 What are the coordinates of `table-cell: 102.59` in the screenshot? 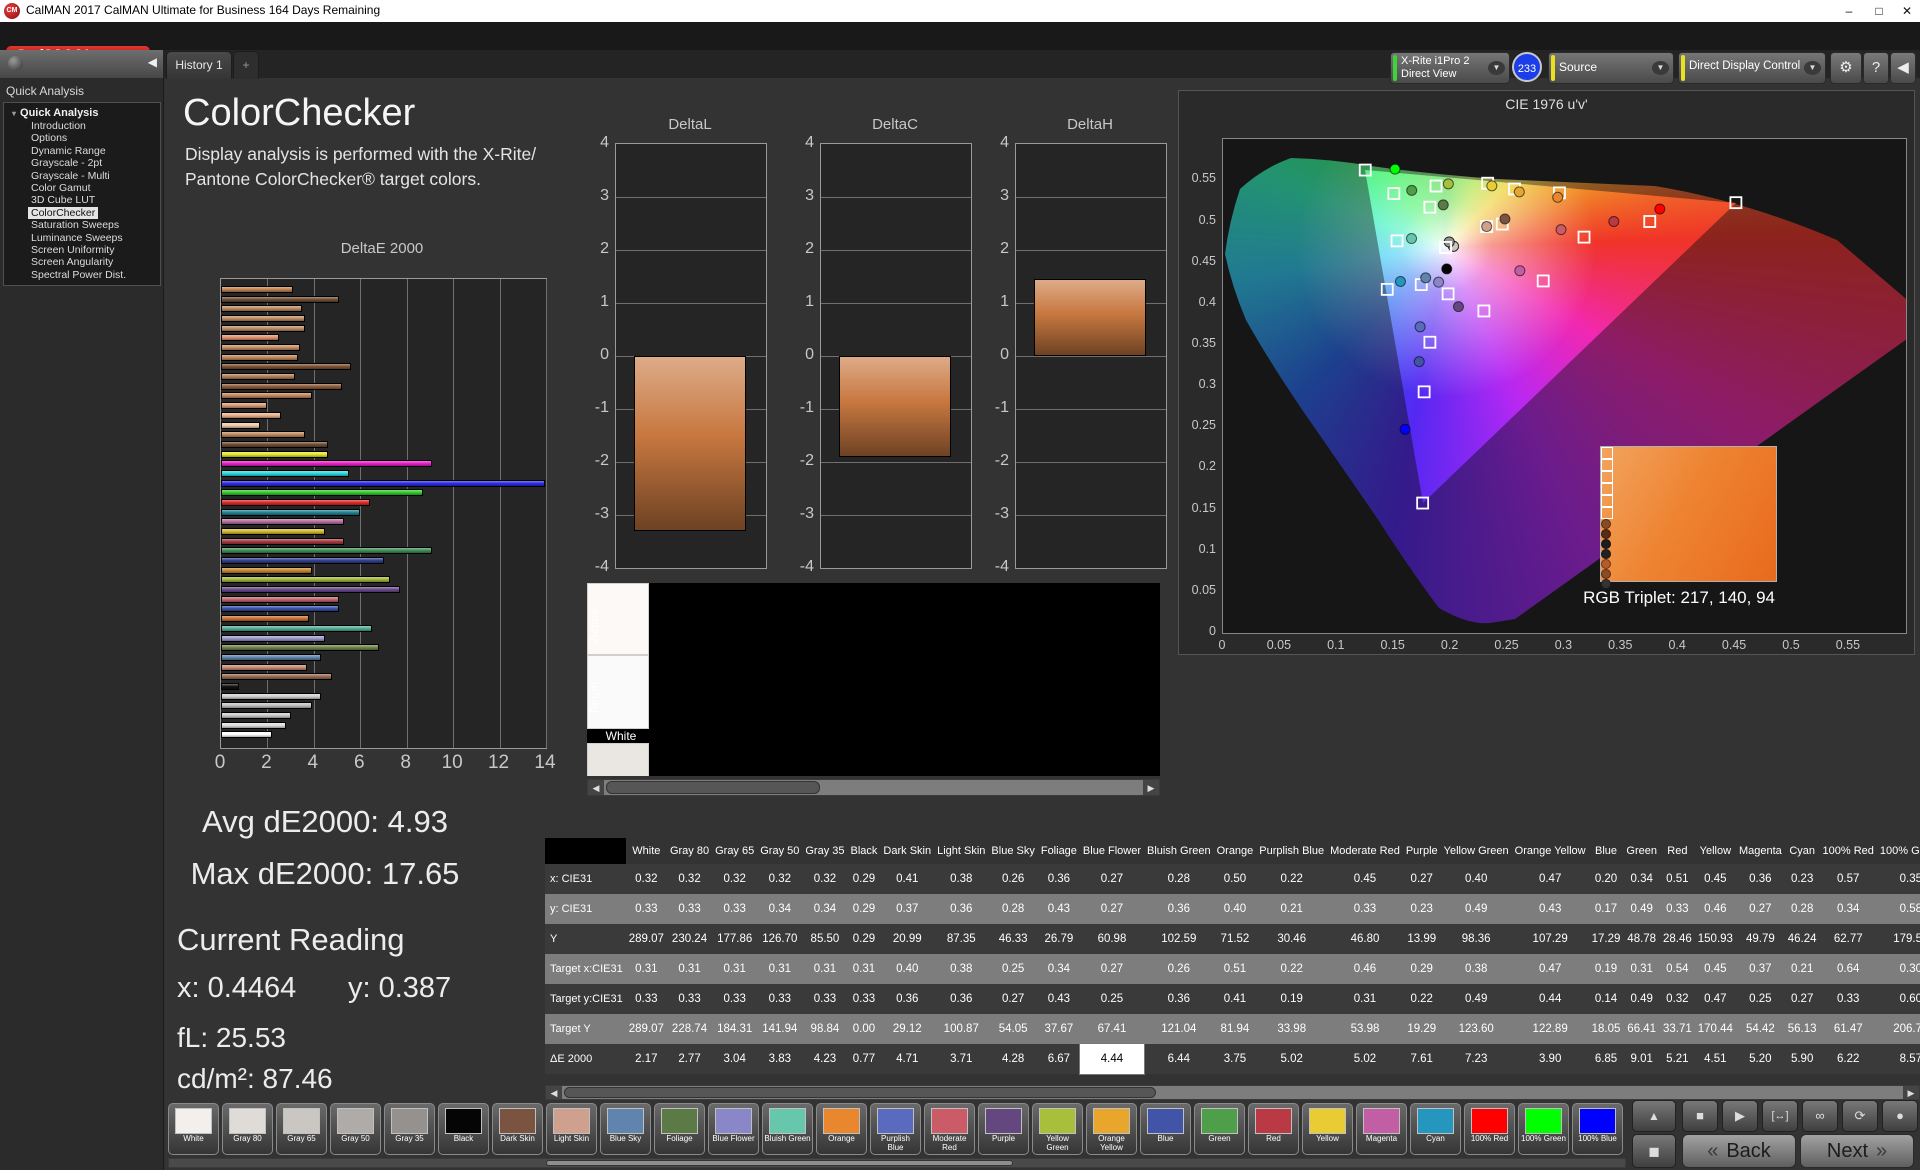 It's located at (1179, 939).